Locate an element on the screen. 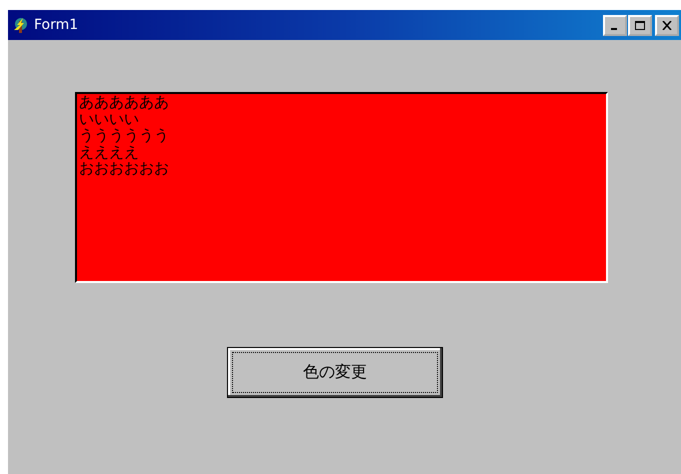 The height and width of the screenshot is (474, 681). text-line: いいいい is located at coordinates (109, 118).